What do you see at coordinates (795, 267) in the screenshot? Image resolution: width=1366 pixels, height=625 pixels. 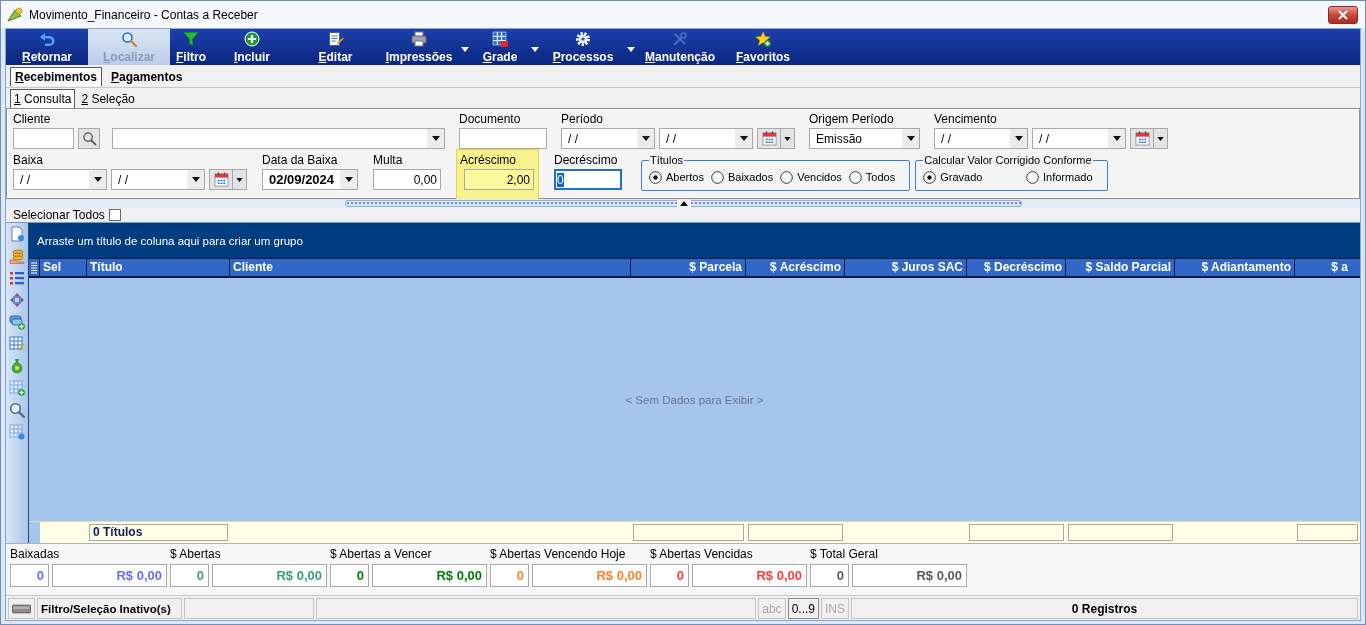 I see `column-header: $ Acréscimo` at bounding box center [795, 267].